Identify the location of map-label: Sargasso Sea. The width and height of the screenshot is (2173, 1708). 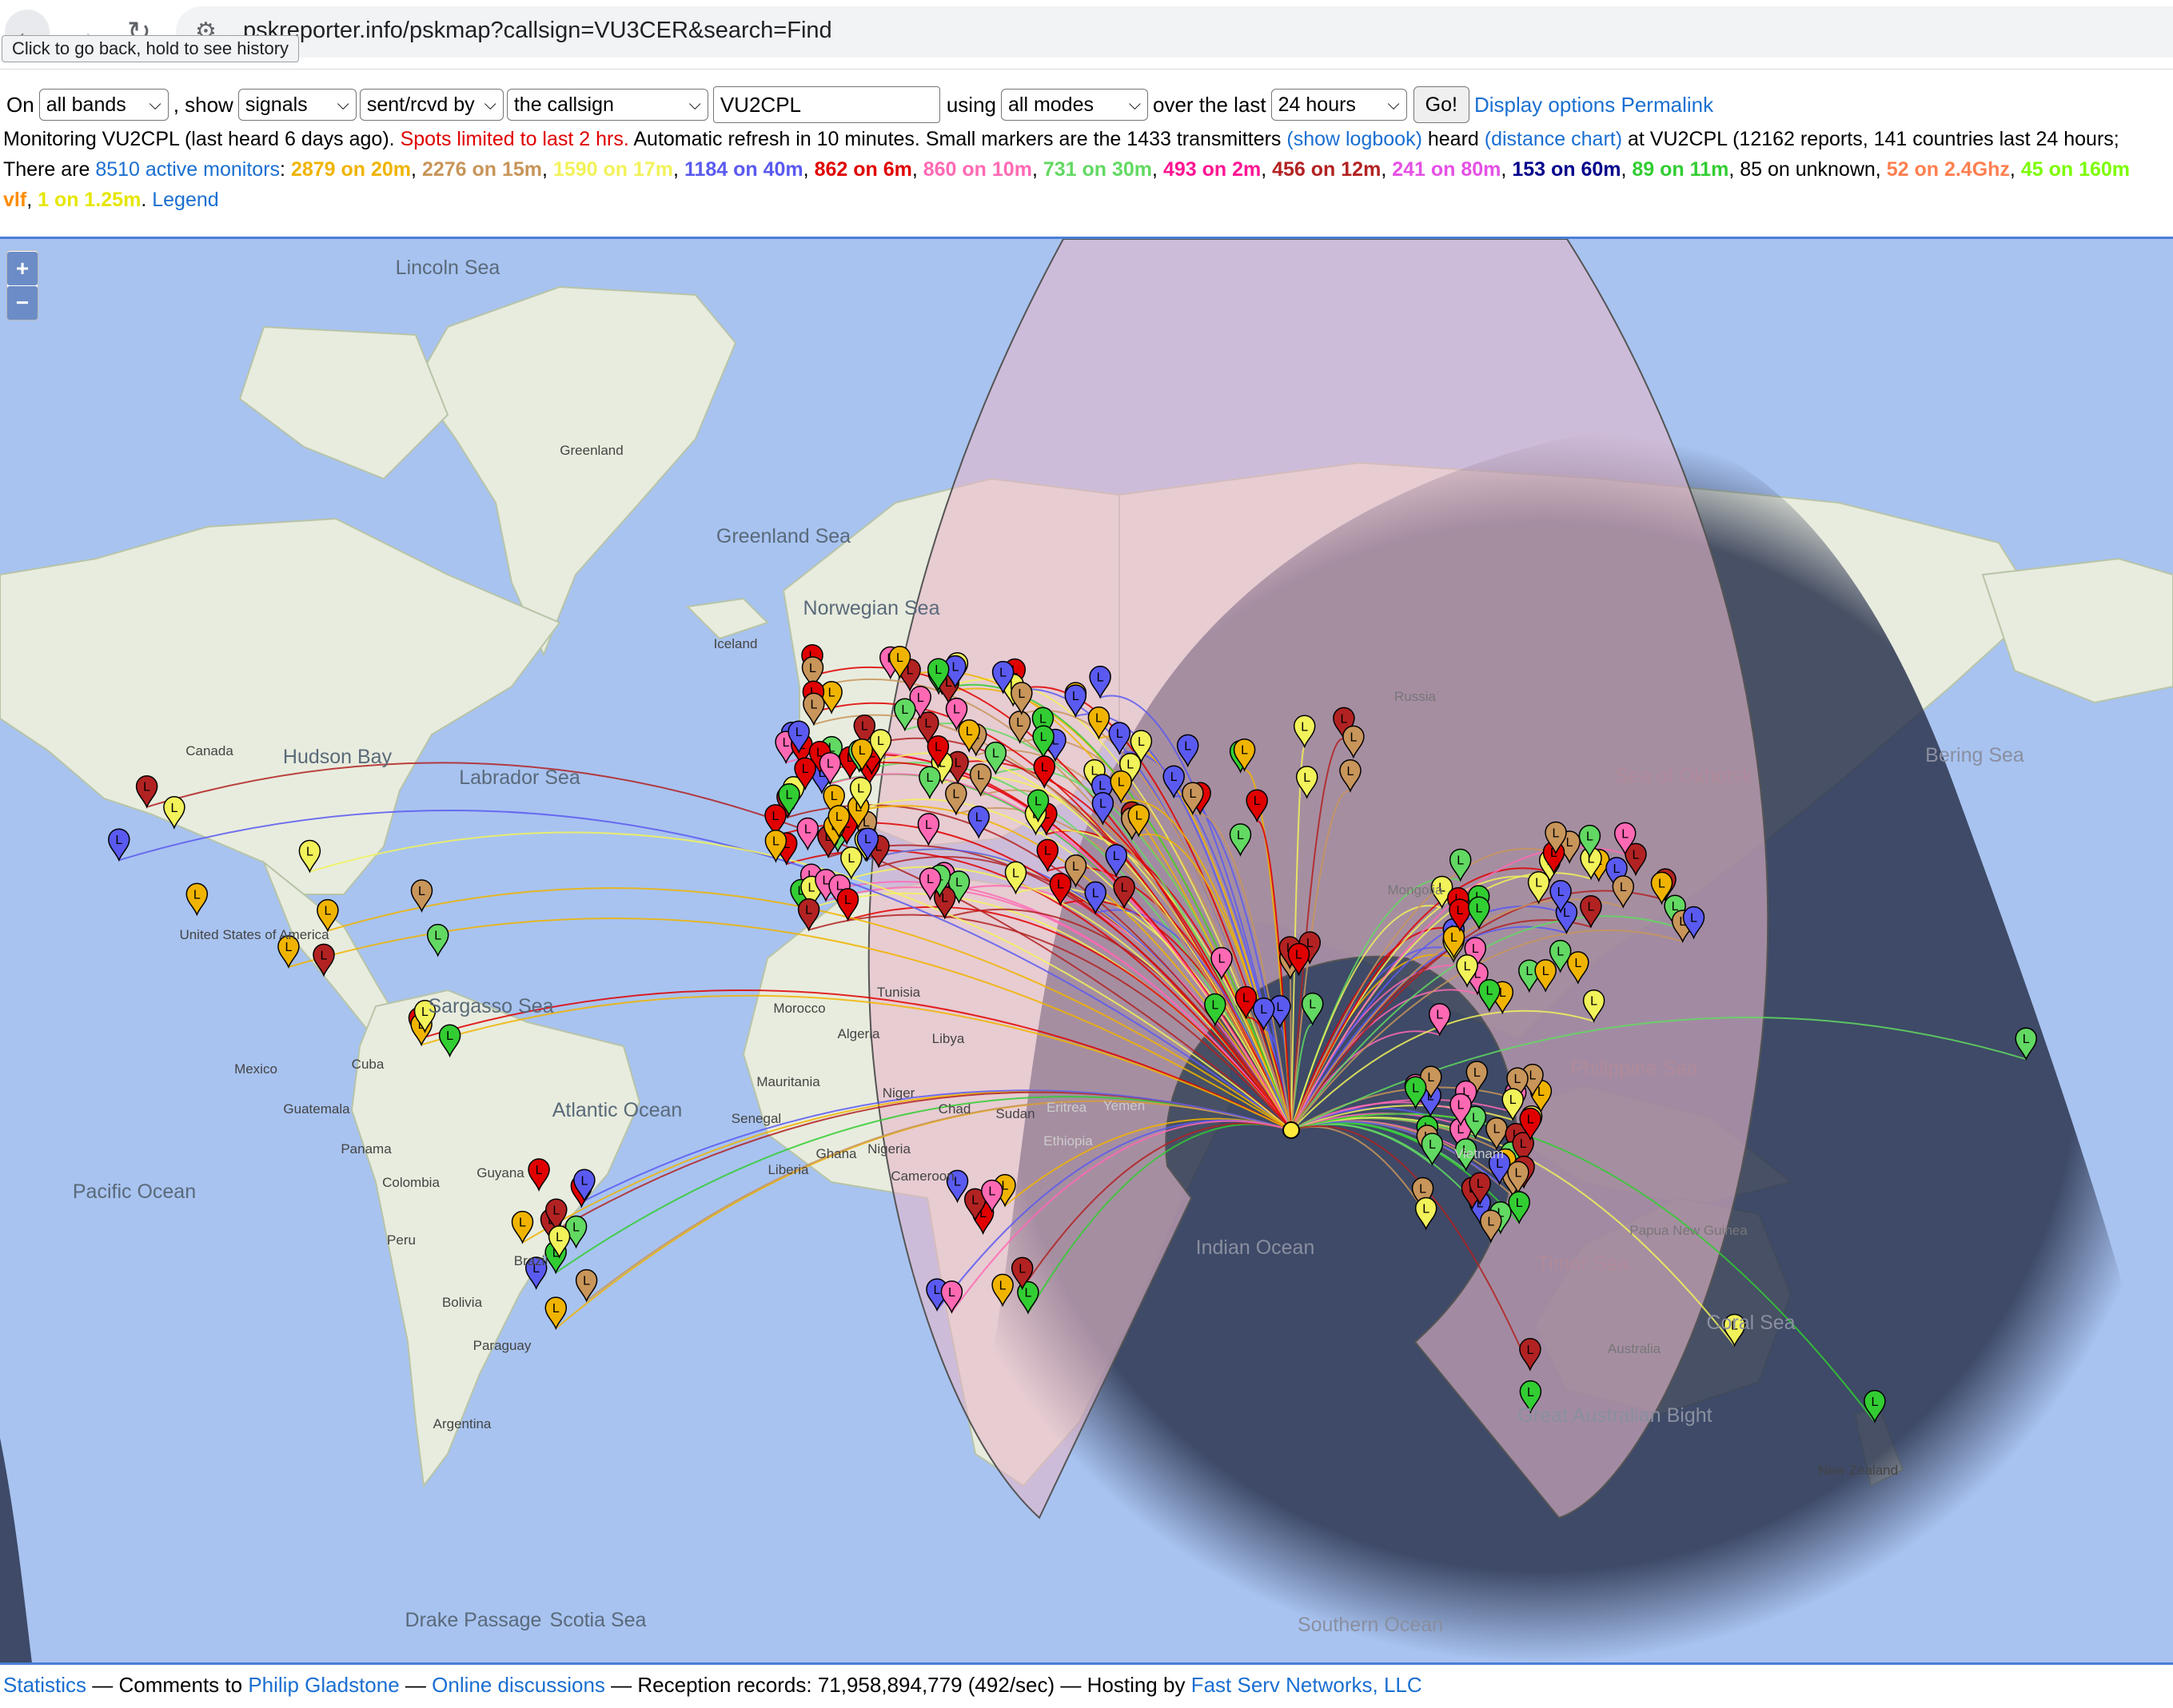
(490, 1006).